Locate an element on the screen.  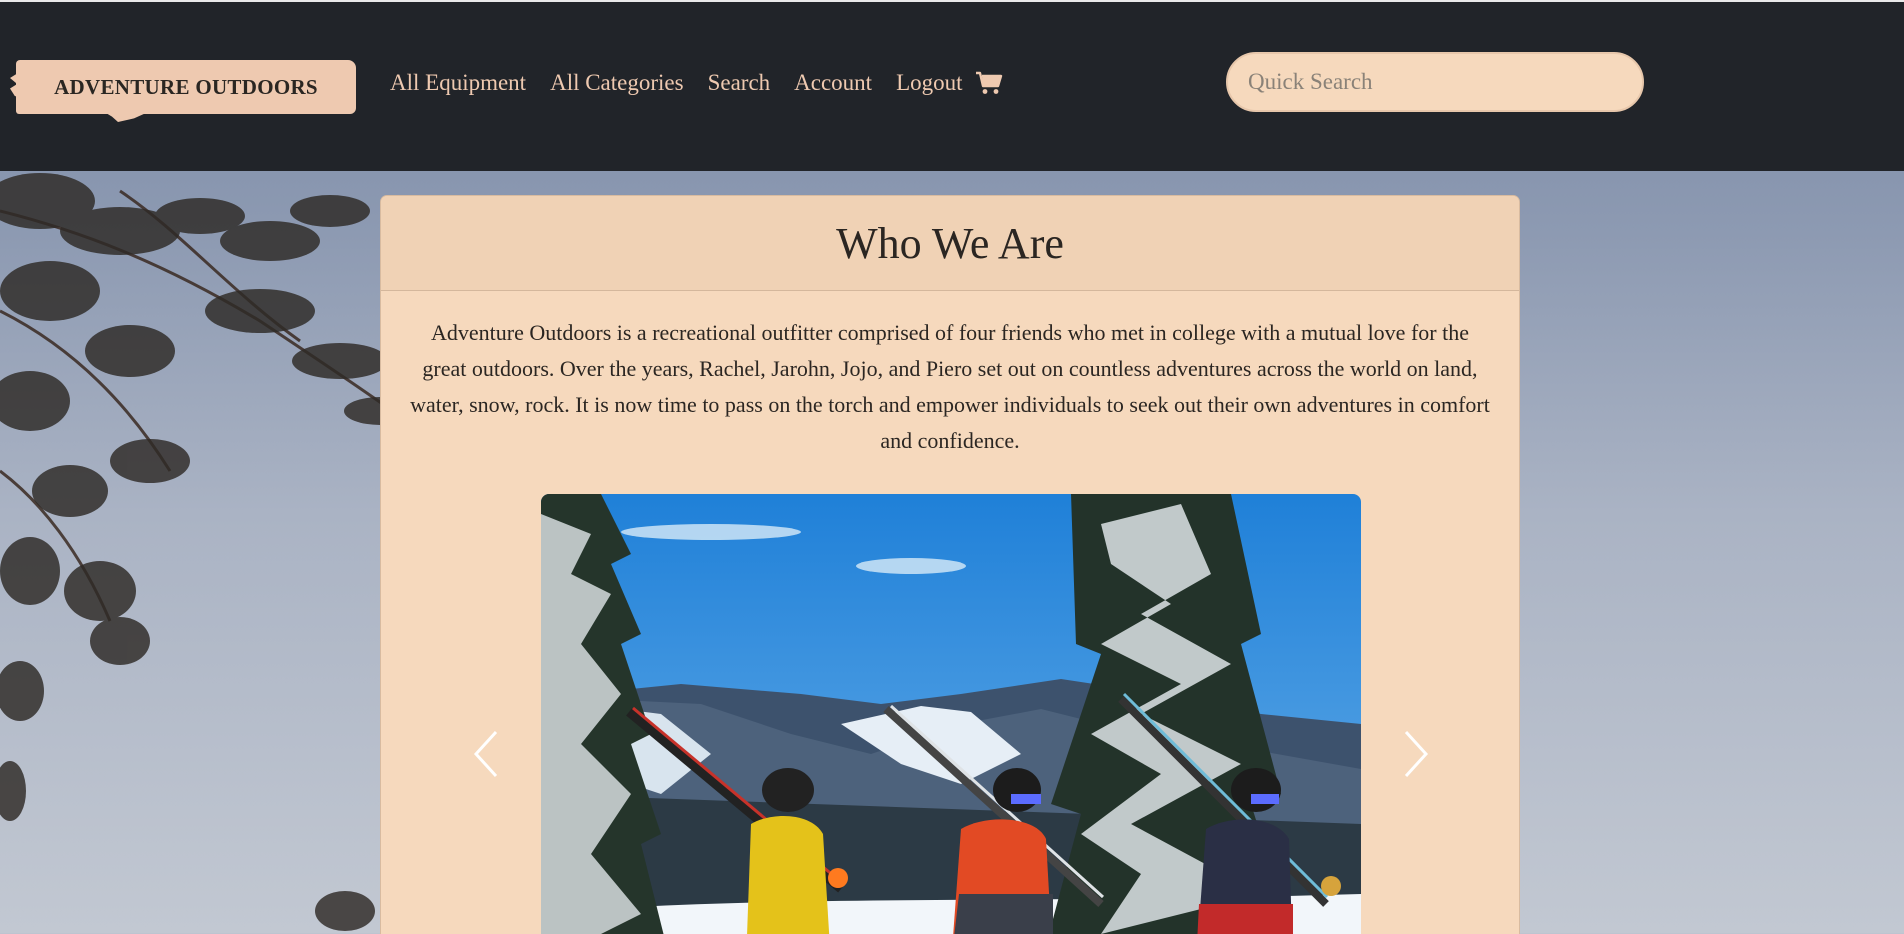
chevron-right-icon is located at coordinates (1416, 754).